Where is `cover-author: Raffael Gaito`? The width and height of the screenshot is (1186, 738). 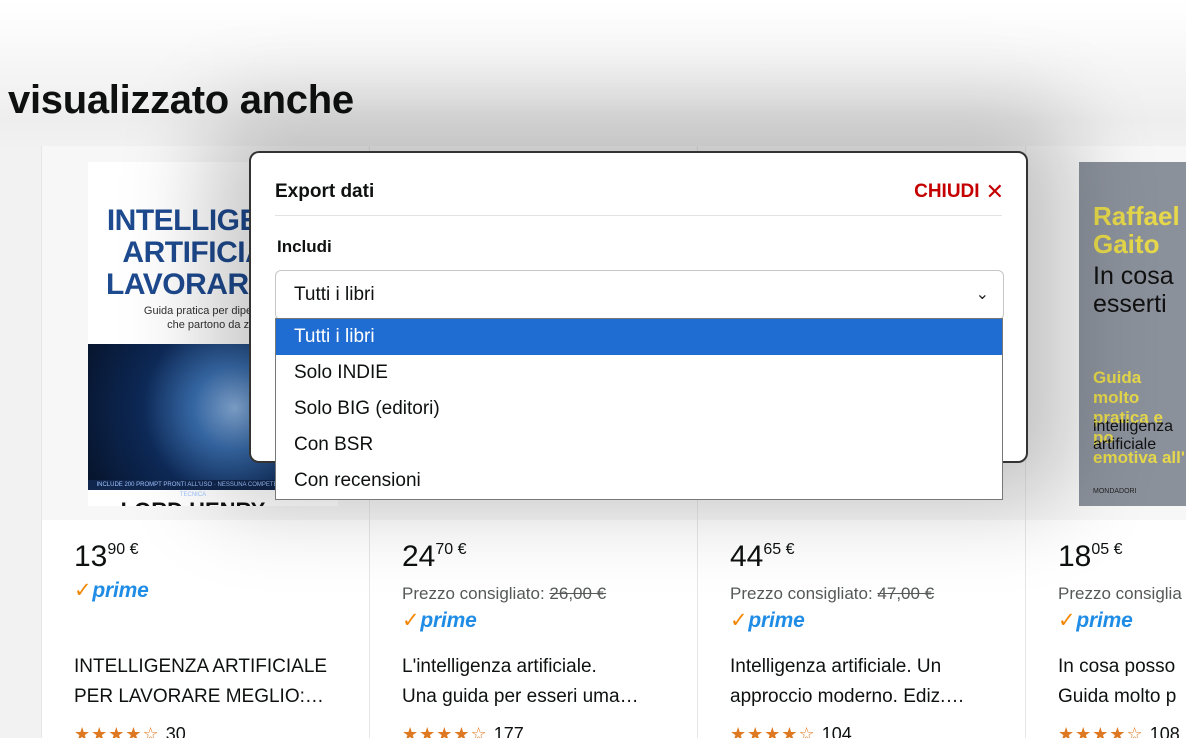
cover-author: Raffael Gaito is located at coordinates (1136, 230).